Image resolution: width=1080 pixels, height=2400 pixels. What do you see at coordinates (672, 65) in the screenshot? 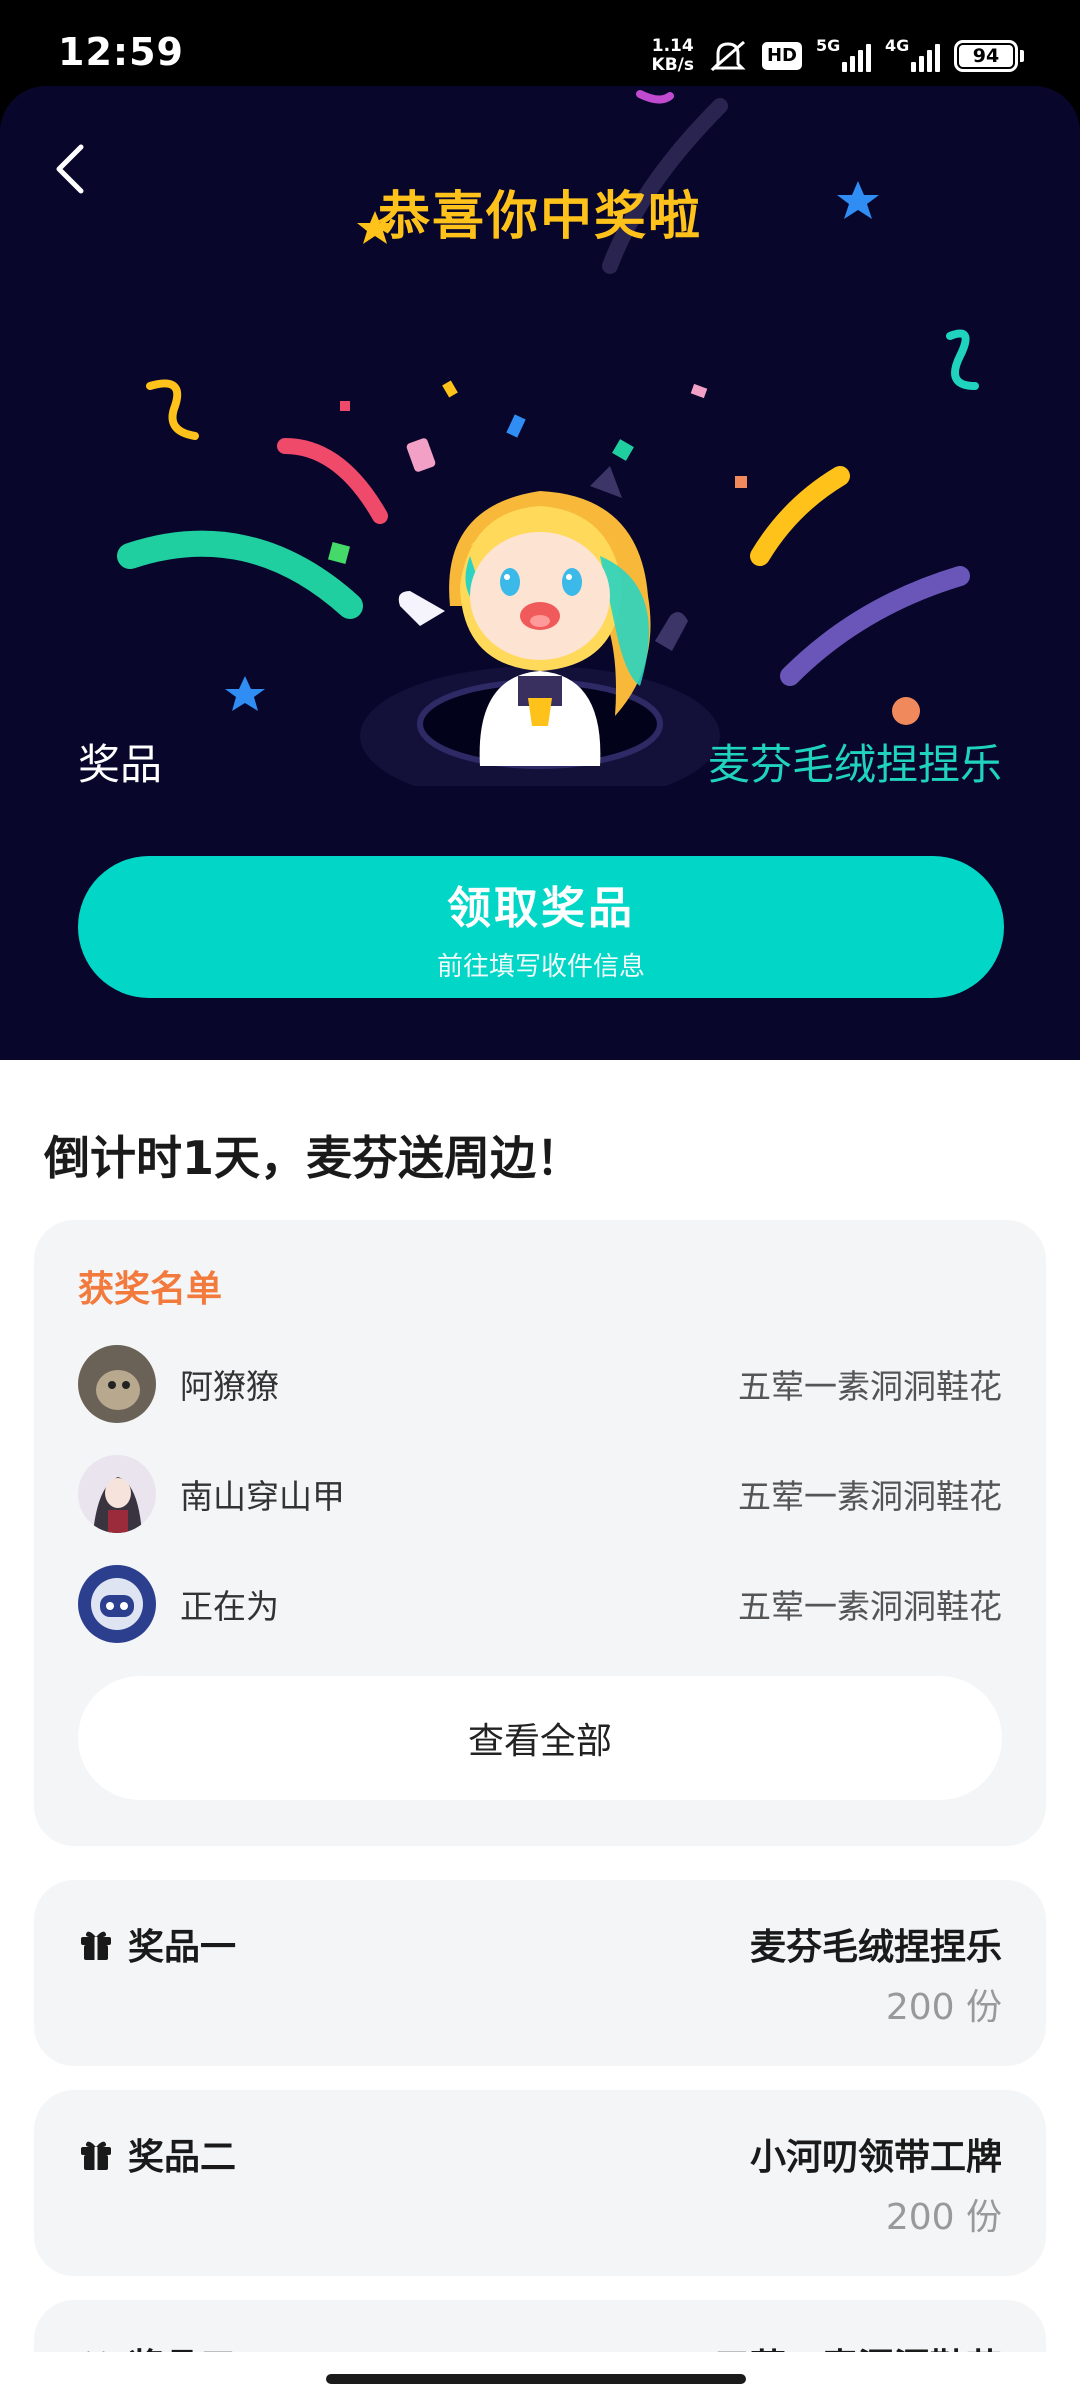
I see `network-speed-unit: KB/s` at bounding box center [672, 65].